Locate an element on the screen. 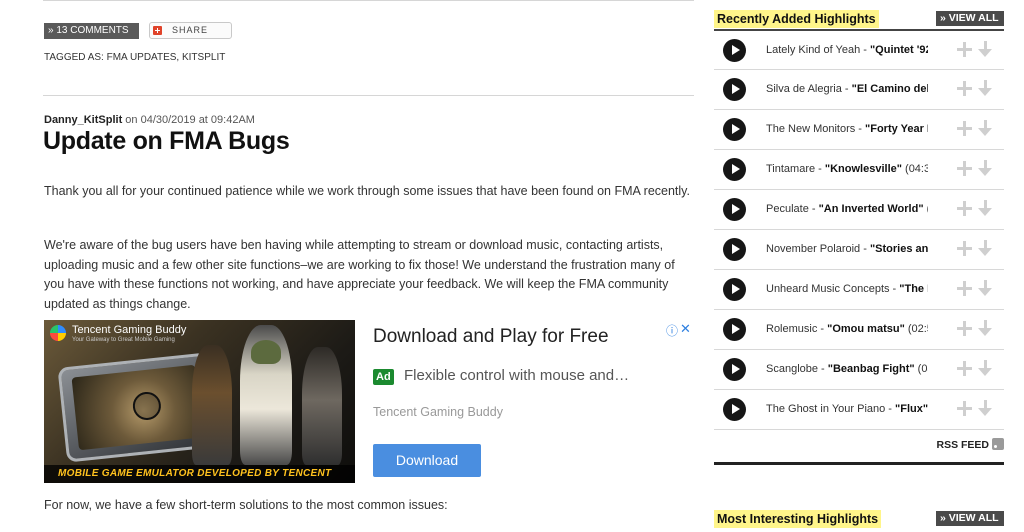  ad-download-button: Download is located at coordinates (427, 460).